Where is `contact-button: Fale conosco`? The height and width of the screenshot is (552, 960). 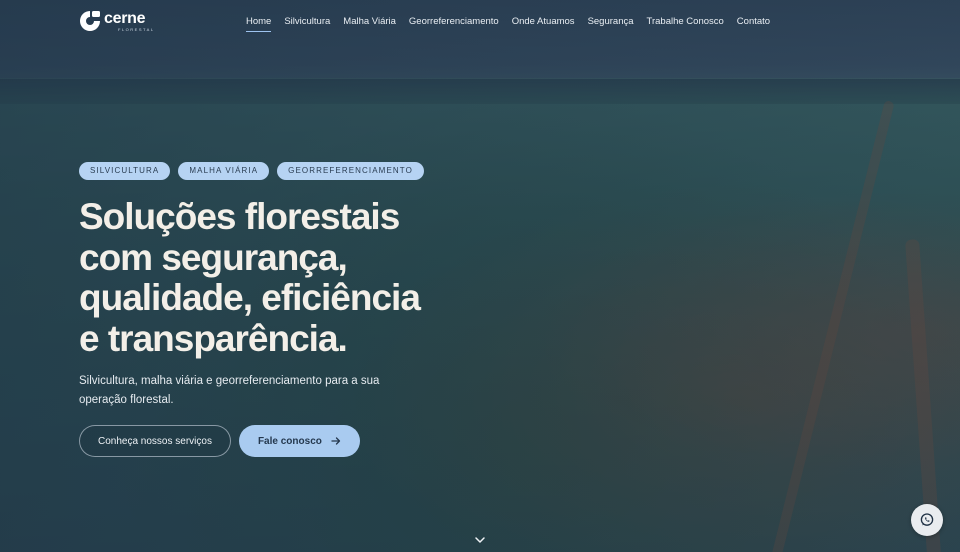
contact-button: Fale conosco is located at coordinates (299, 441).